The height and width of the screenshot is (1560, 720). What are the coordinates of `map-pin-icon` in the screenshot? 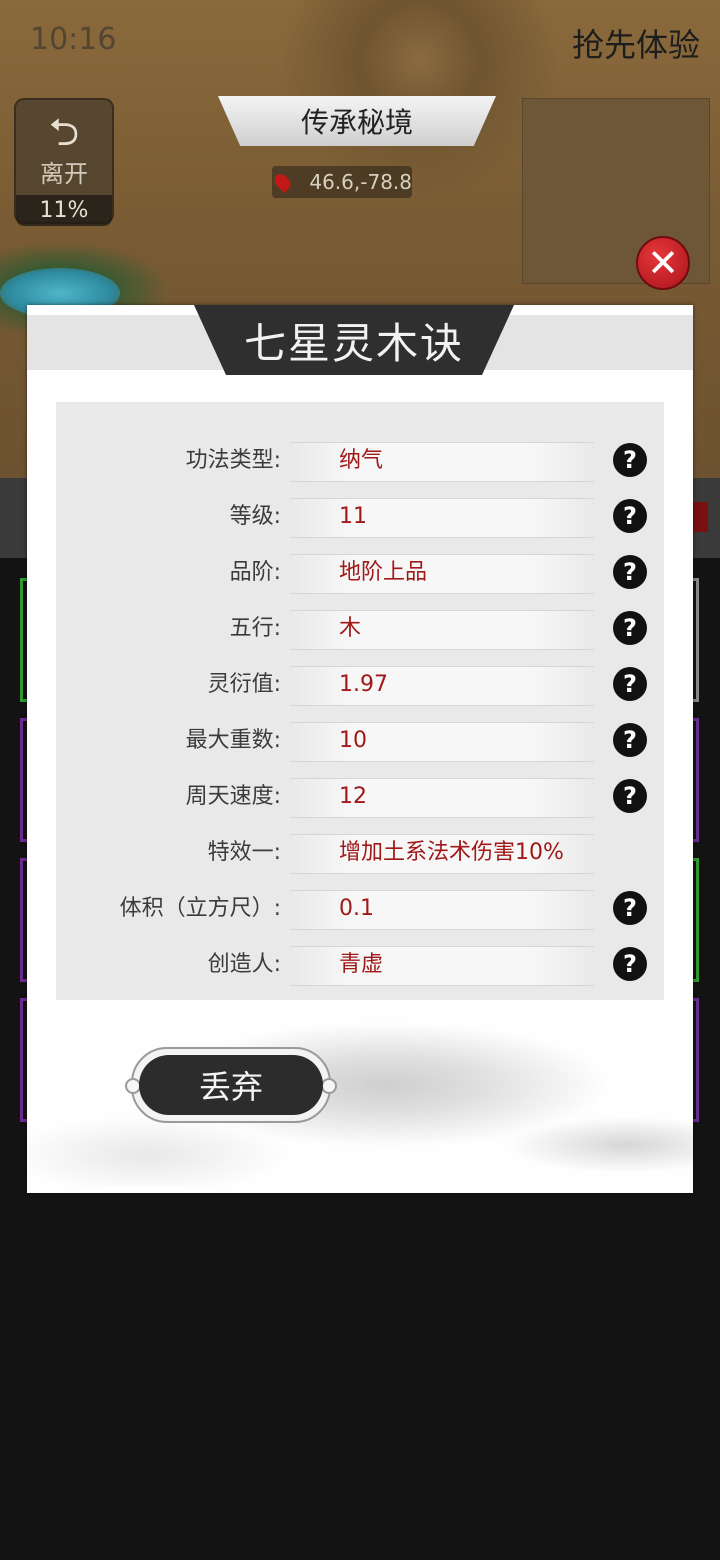 It's located at (282, 182).